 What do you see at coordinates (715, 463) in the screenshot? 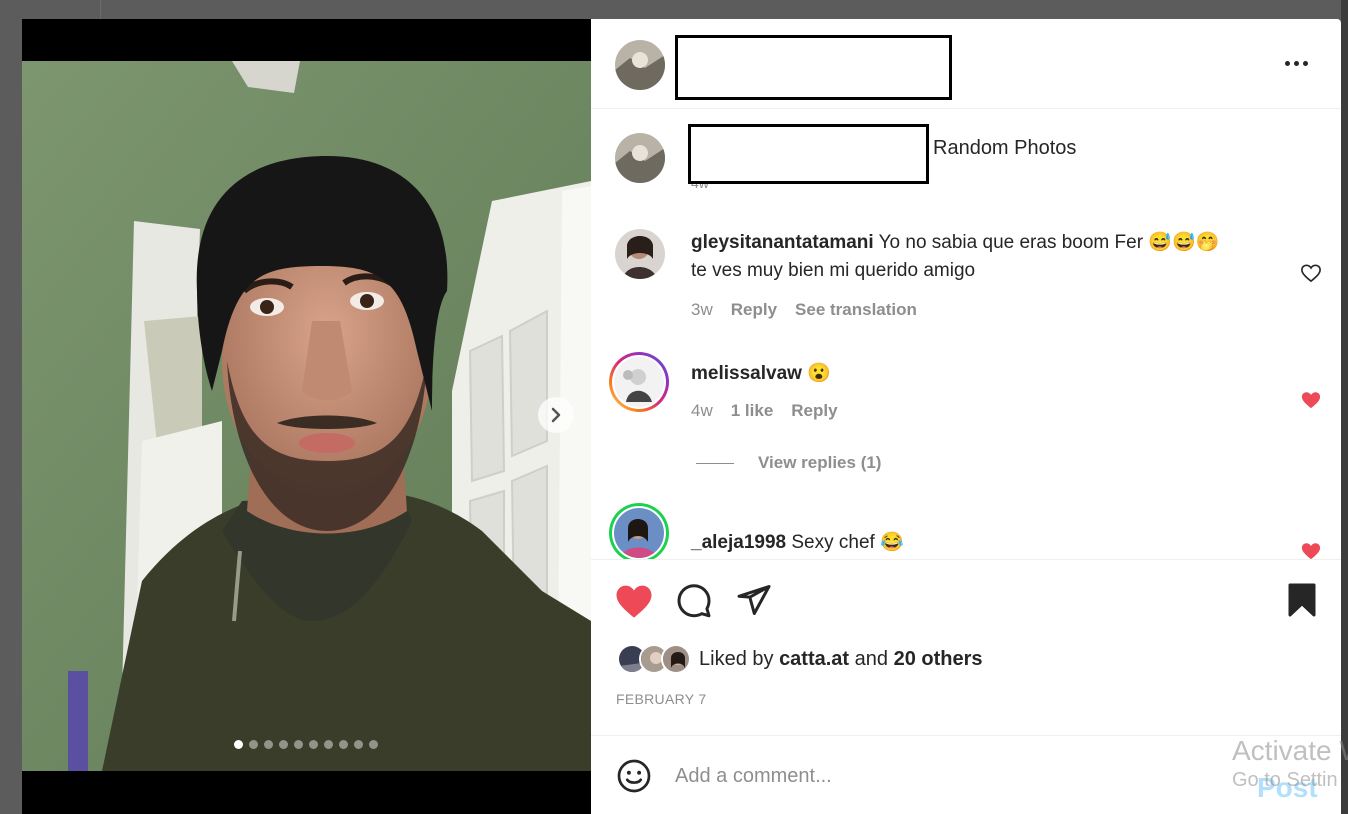
I see `view-replies-line` at bounding box center [715, 463].